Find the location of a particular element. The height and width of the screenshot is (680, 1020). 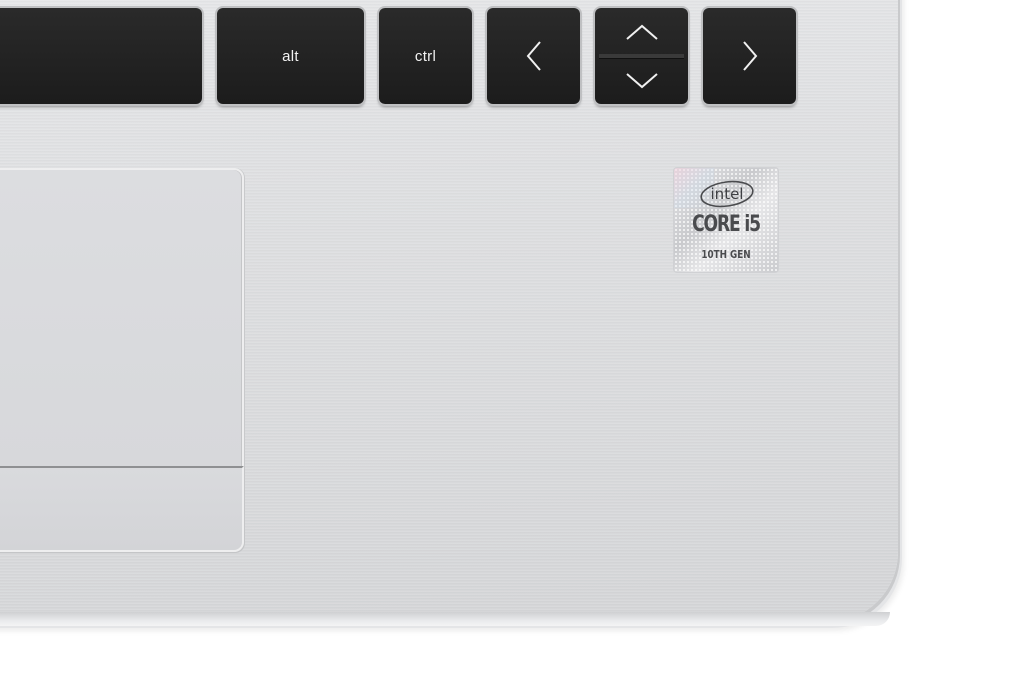

product-name: CORE i5 is located at coordinates (726, 224).